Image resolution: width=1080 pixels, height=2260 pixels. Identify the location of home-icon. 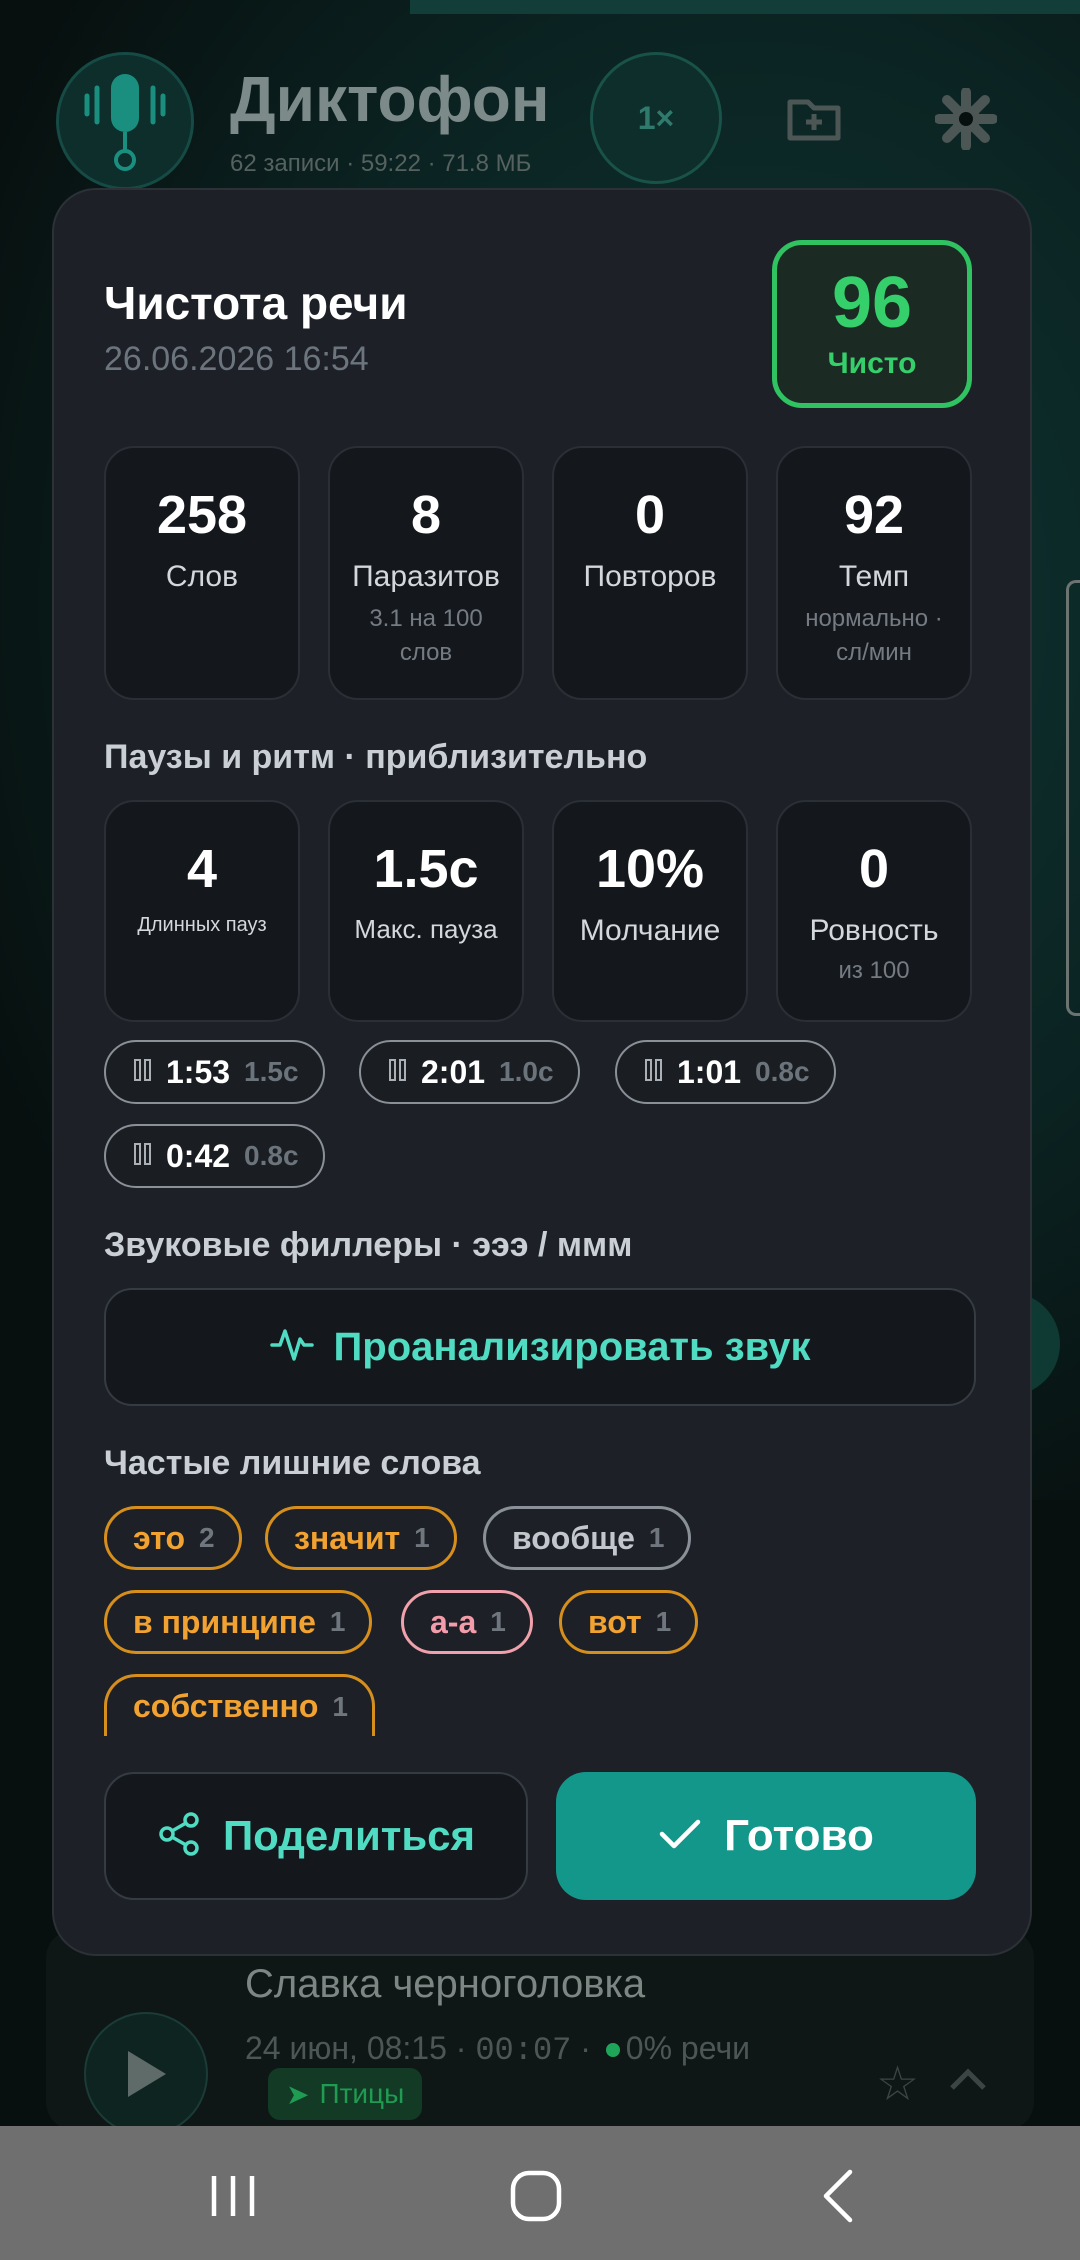
(536, 2196).